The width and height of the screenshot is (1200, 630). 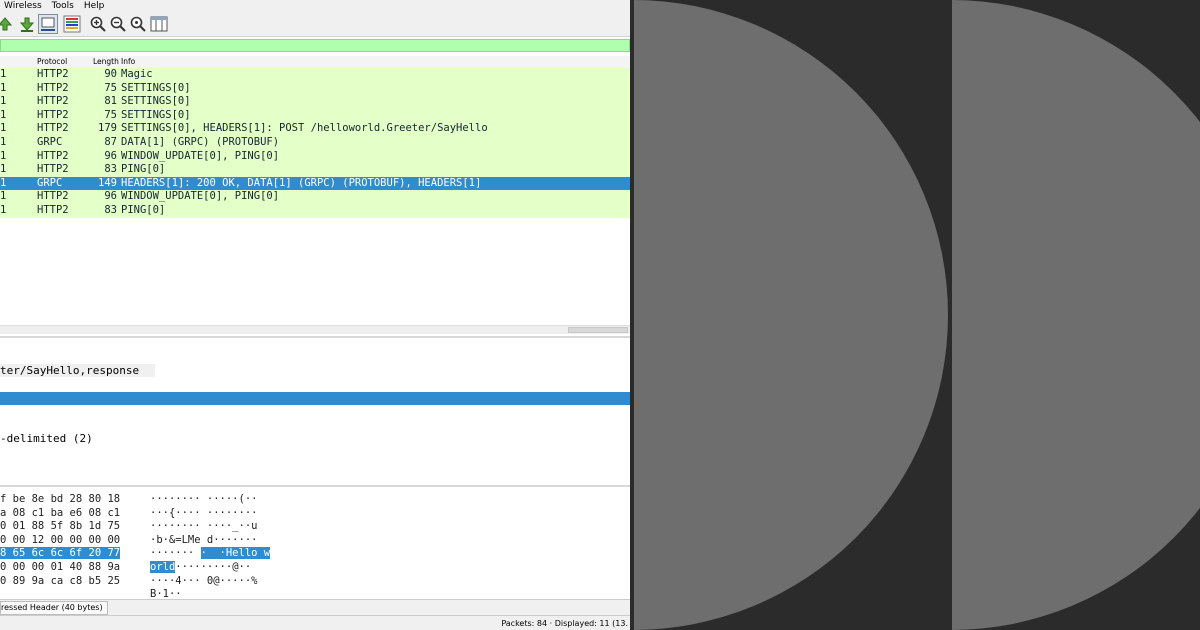 What do you see at coordinates (60, 567) in the screenshot?
I see `hex-text: 0 00 00 01 40 88 9a` at bounding box center [60, 567].